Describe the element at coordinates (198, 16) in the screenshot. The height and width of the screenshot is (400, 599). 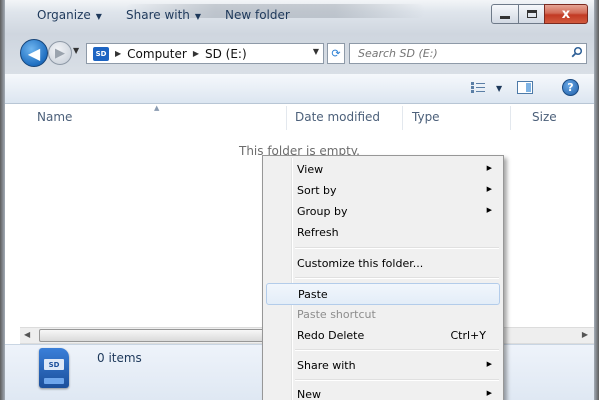
I see `share-with-dropdown-icon: ▼` at that location.